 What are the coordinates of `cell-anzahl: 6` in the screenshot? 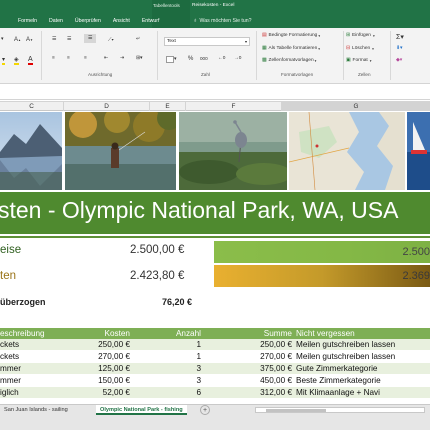 It's located at (198, 392).